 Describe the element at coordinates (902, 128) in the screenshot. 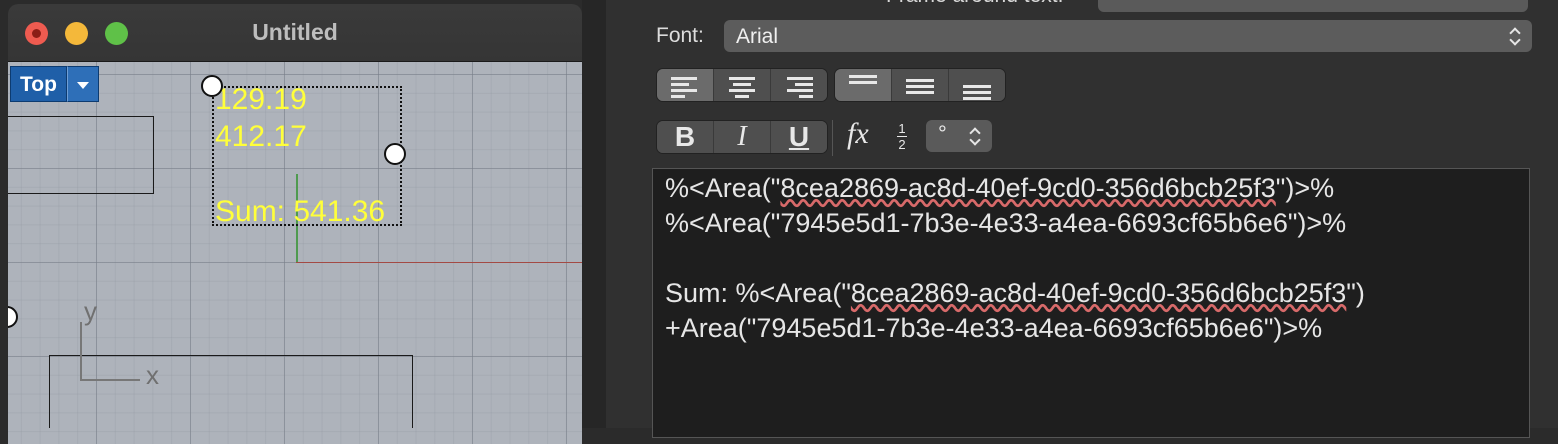

I see `fraction-numerator: 1` at that location.